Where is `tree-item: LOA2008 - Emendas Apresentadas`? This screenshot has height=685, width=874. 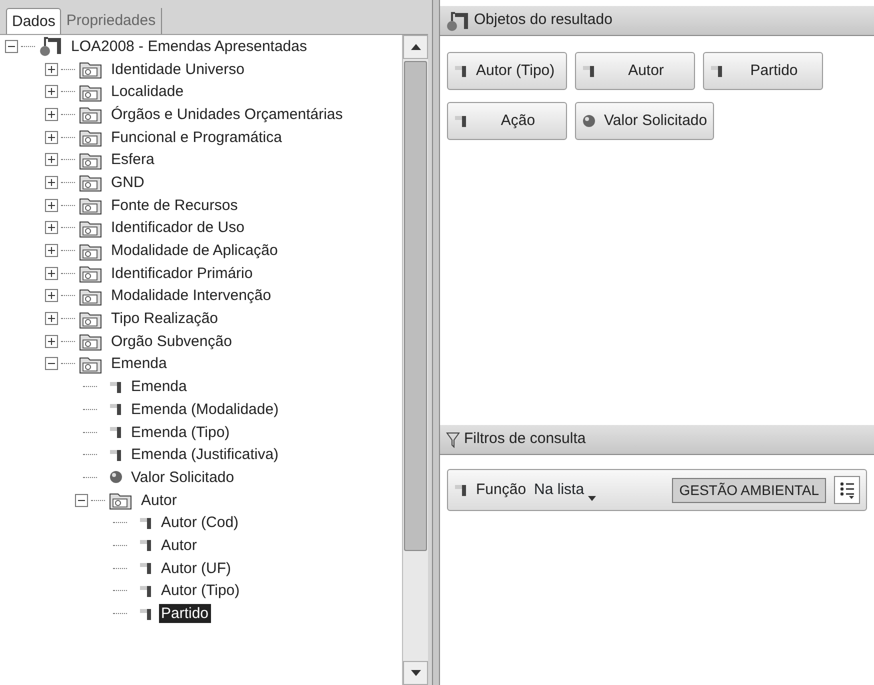 tree-item: LOA2008 - Emendas Apresentadas is located at coordinates (189, 46).